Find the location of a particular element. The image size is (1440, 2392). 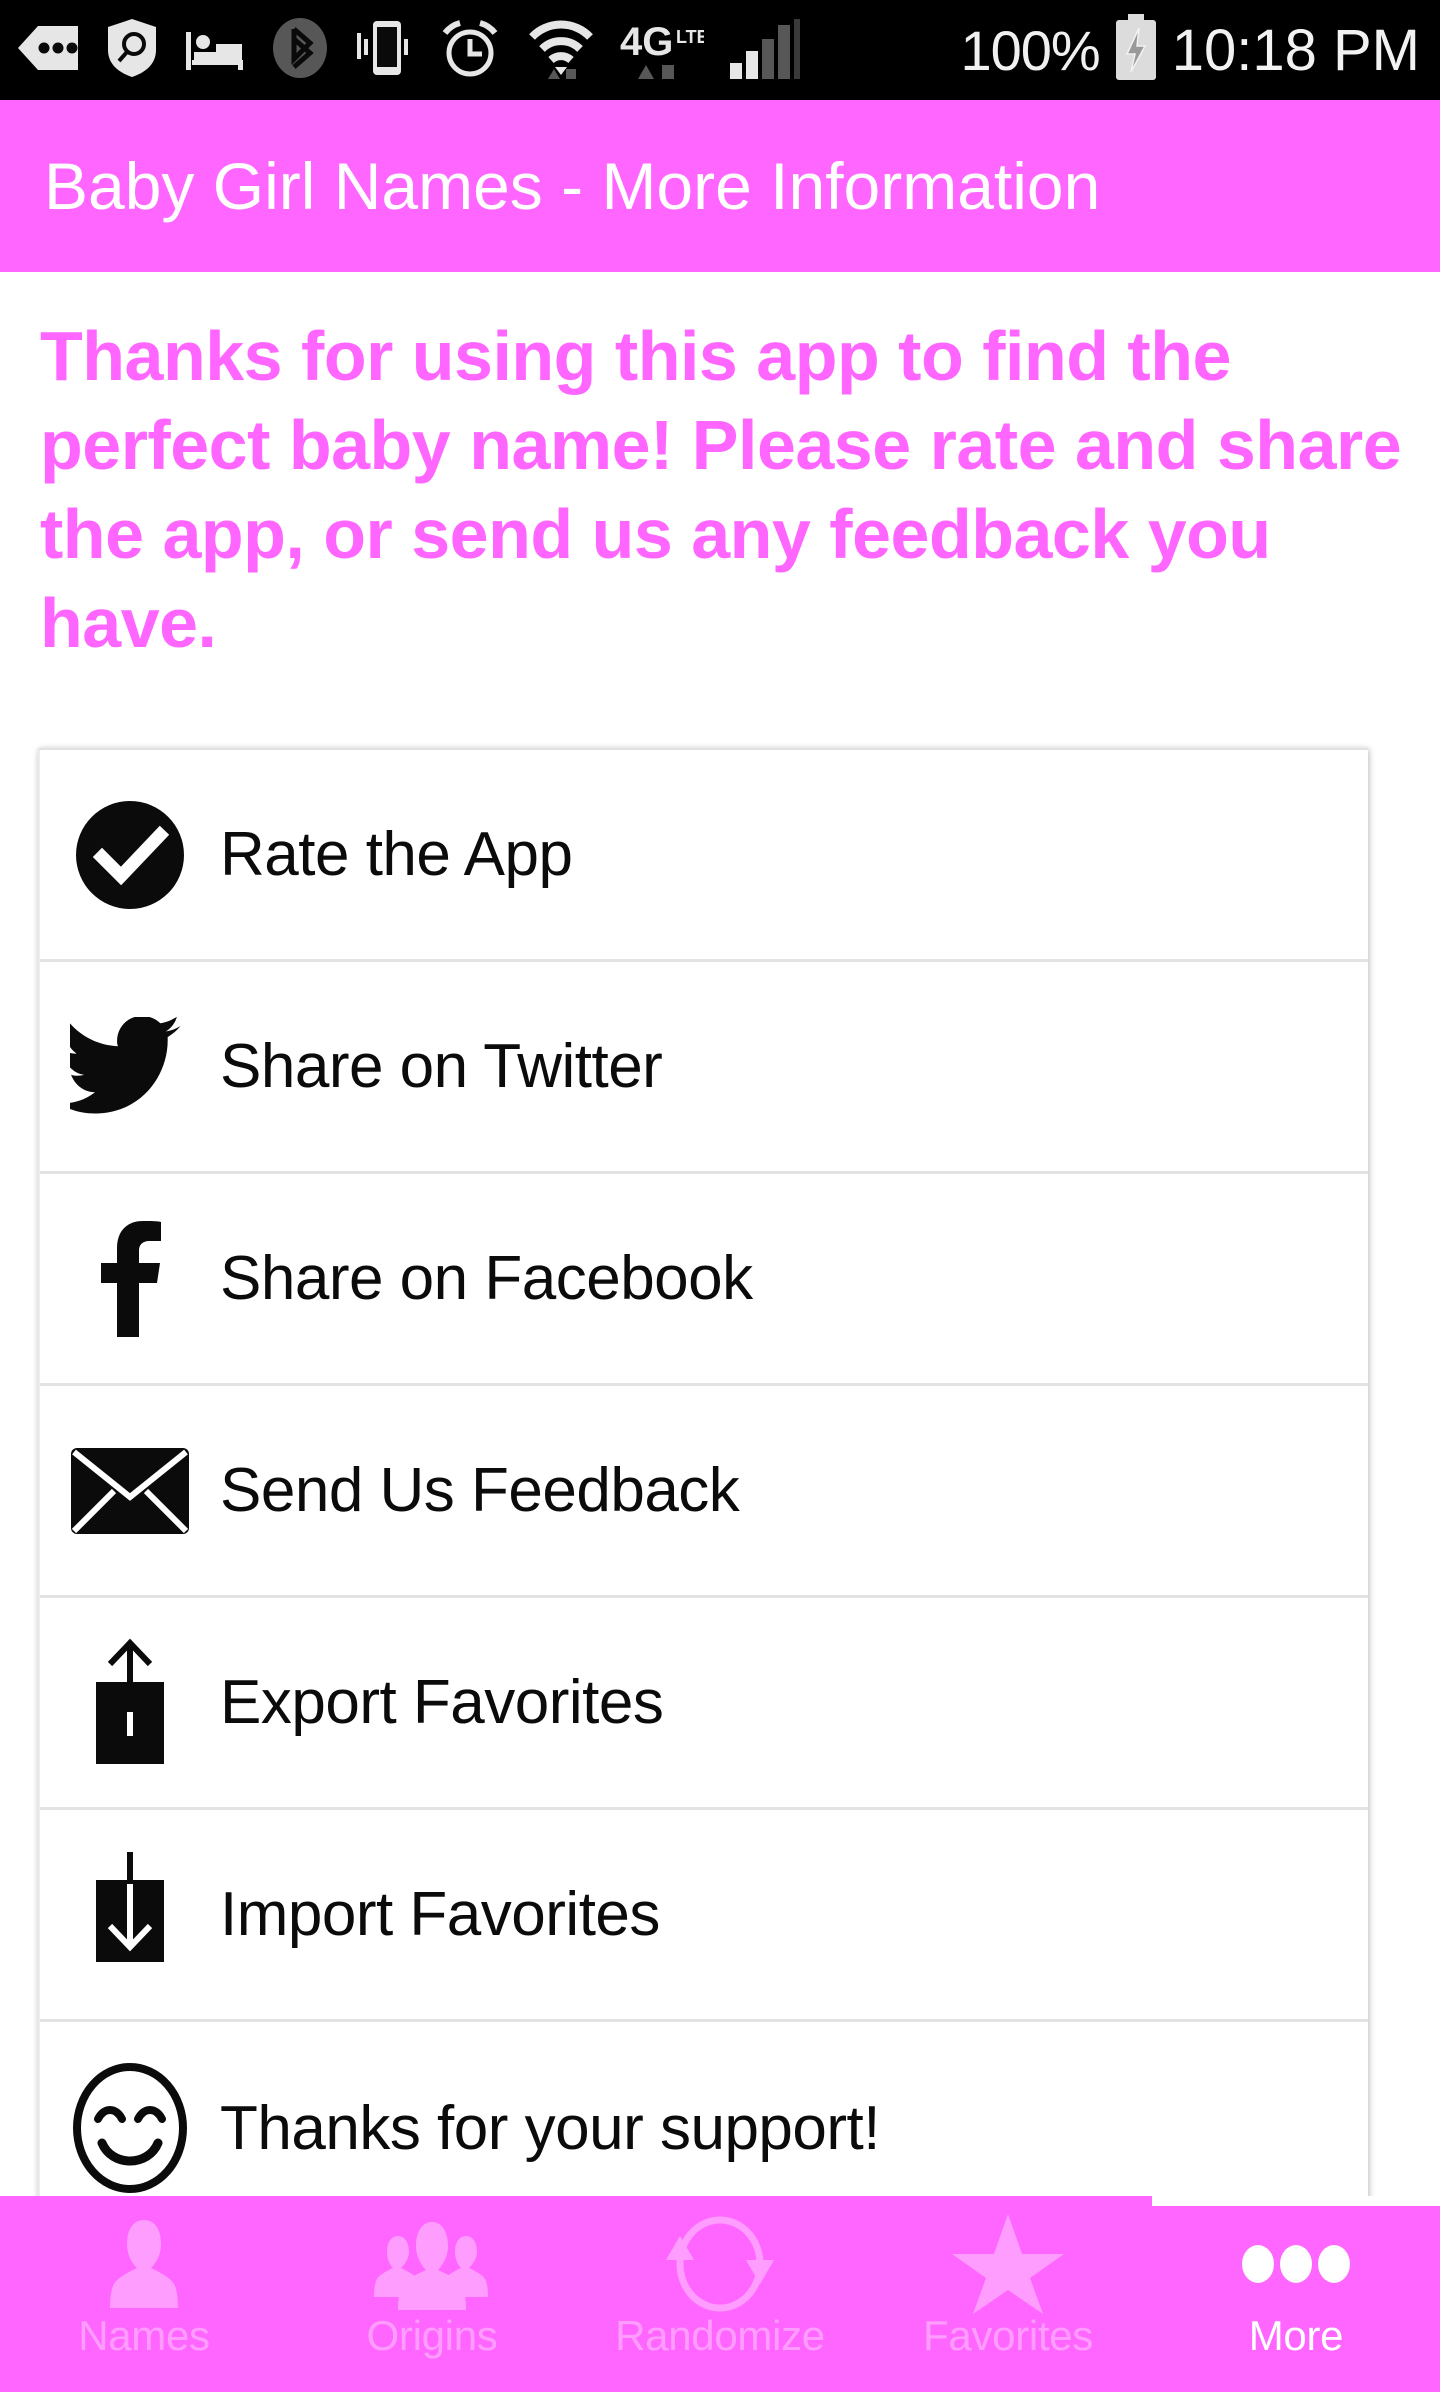

list-item-label: Export Favorites is located at coordinates (442, 1702).